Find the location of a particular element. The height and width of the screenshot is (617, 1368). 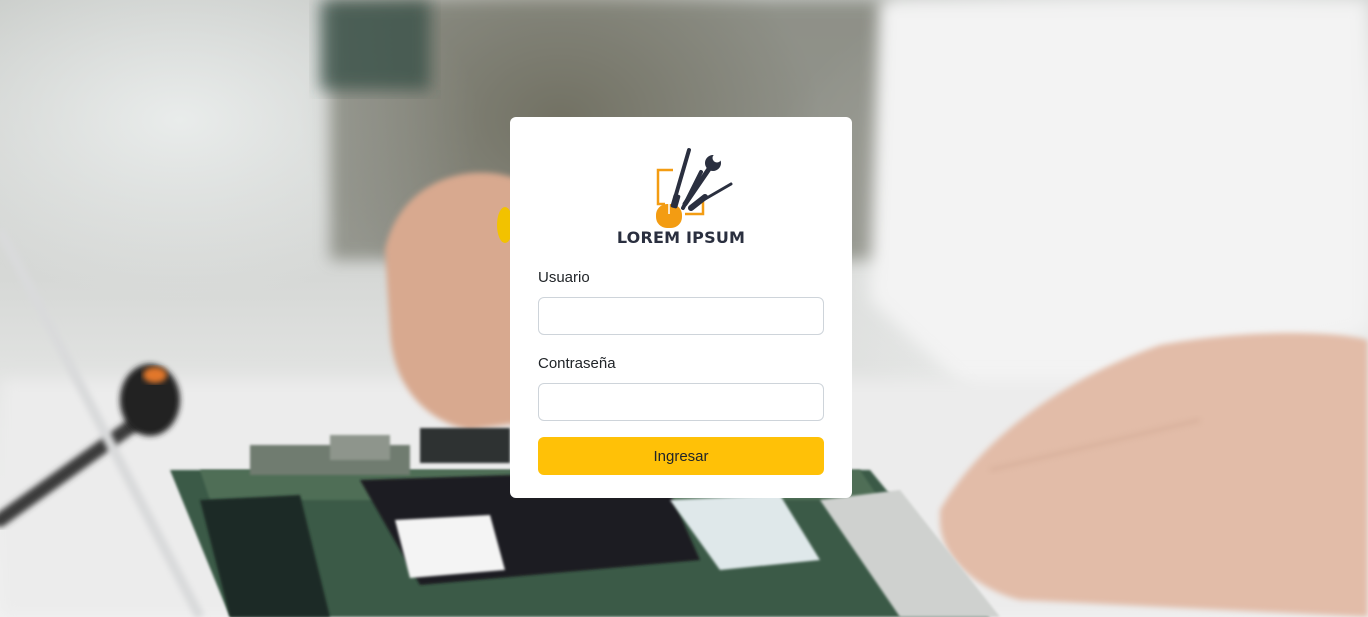

logo-text: LOREM IPSUM is located at coordinates (681, 237).